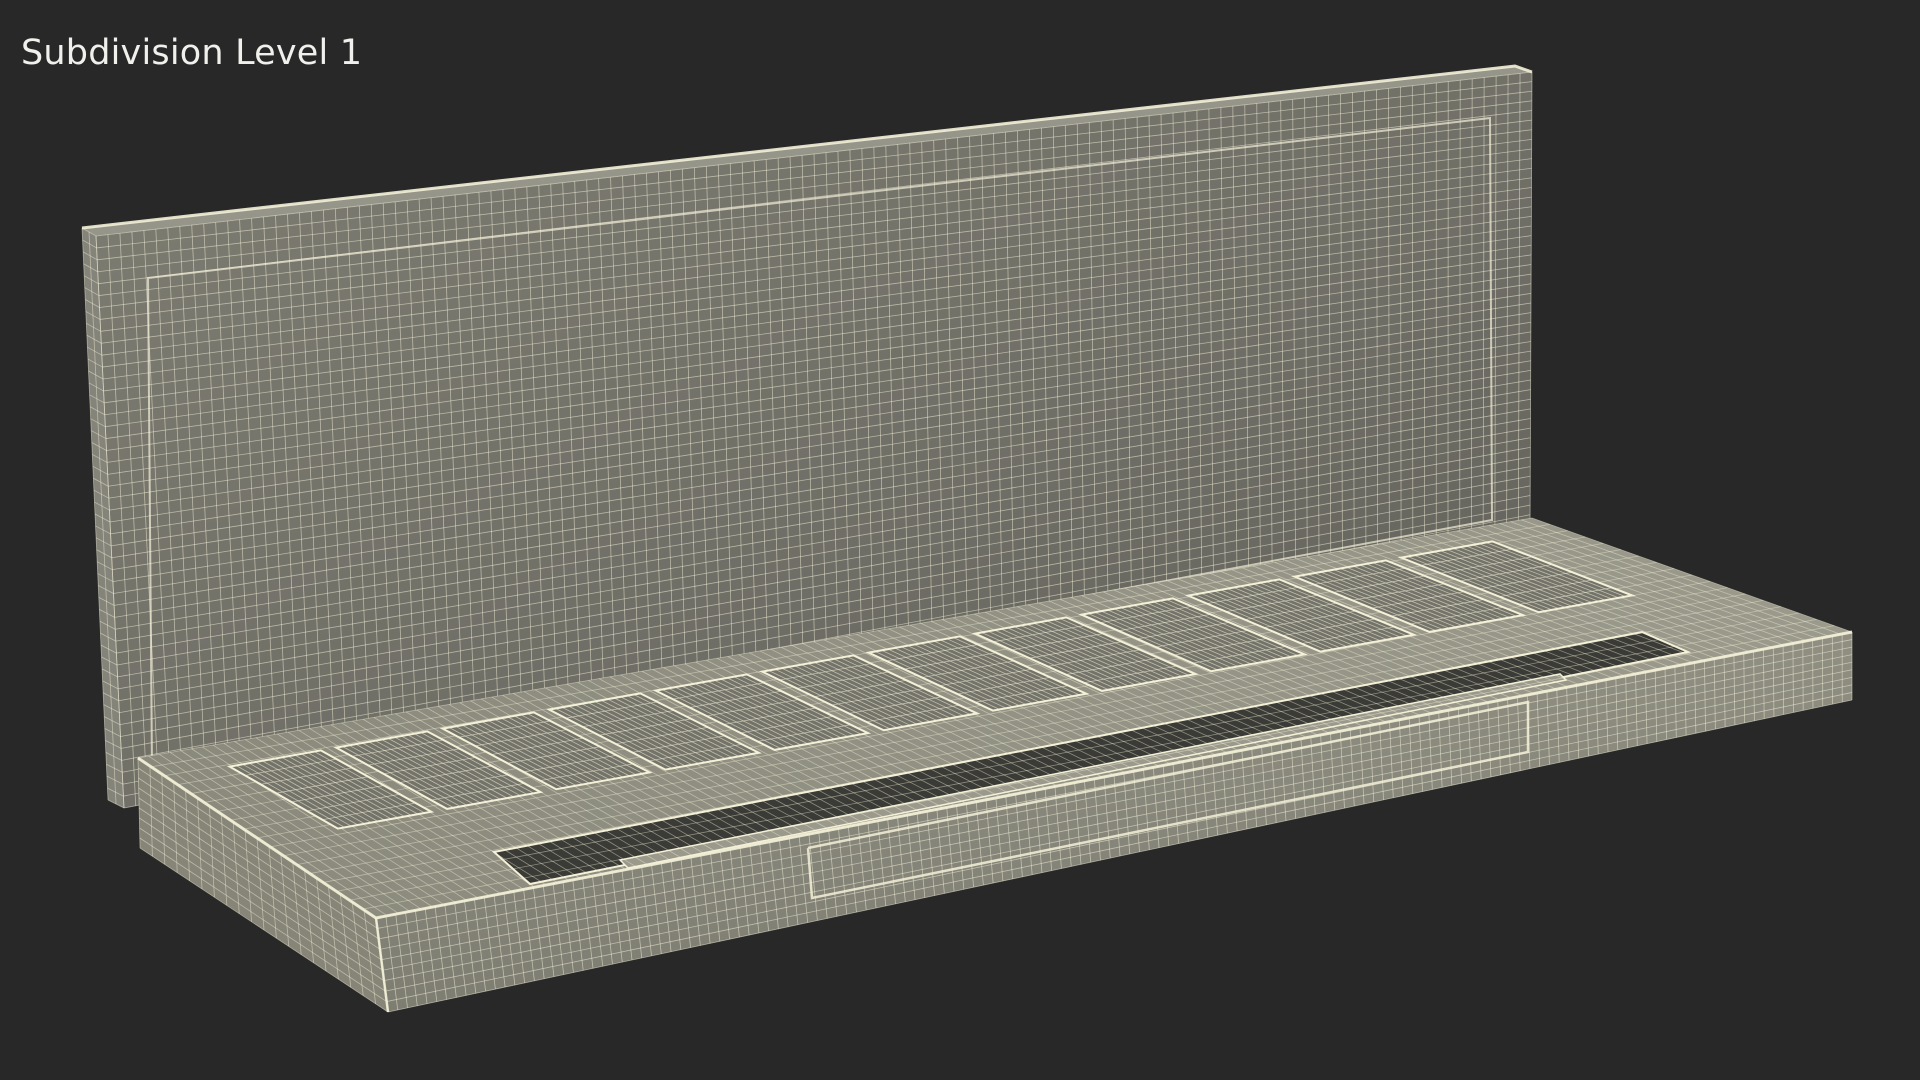 This screenshot has height=1080, width=1920. Describe the element at coordinates (192, 53) in the screenshot. I see `subdivision-level-label: Subdivision Level 1` at that location.